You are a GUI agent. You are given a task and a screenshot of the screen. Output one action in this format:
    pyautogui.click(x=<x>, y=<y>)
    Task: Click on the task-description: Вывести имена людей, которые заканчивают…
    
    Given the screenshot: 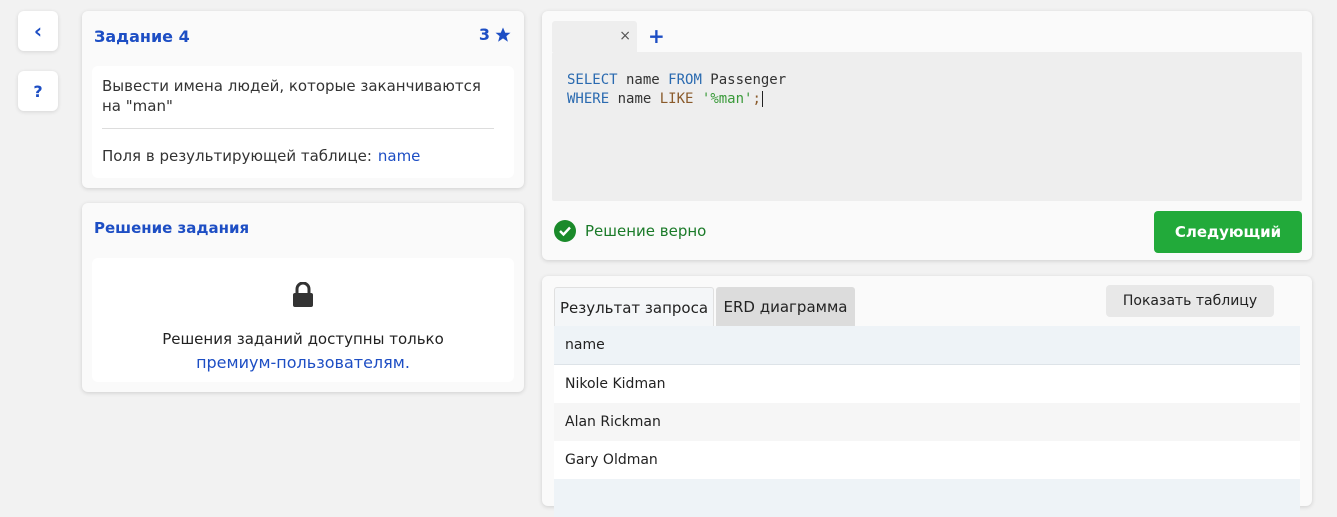 What is the action you would take?
    pyautogui.click(x=291, y=96)
    